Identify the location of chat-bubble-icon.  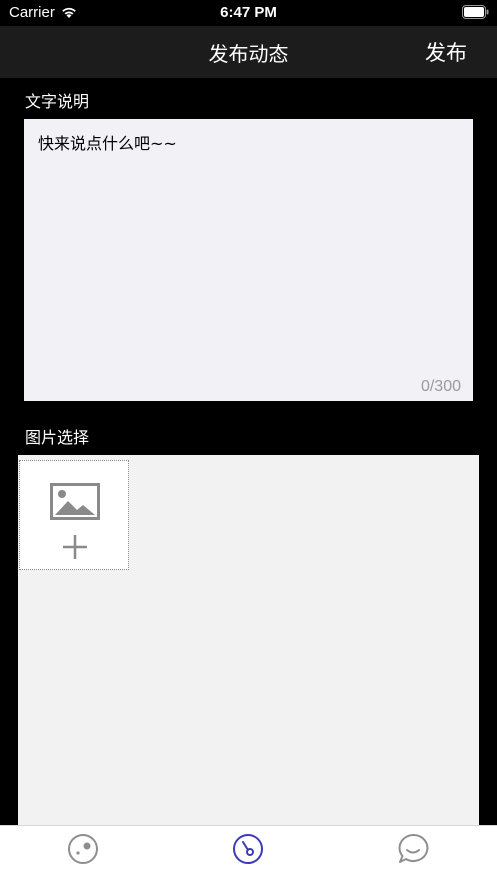
(413, 848).